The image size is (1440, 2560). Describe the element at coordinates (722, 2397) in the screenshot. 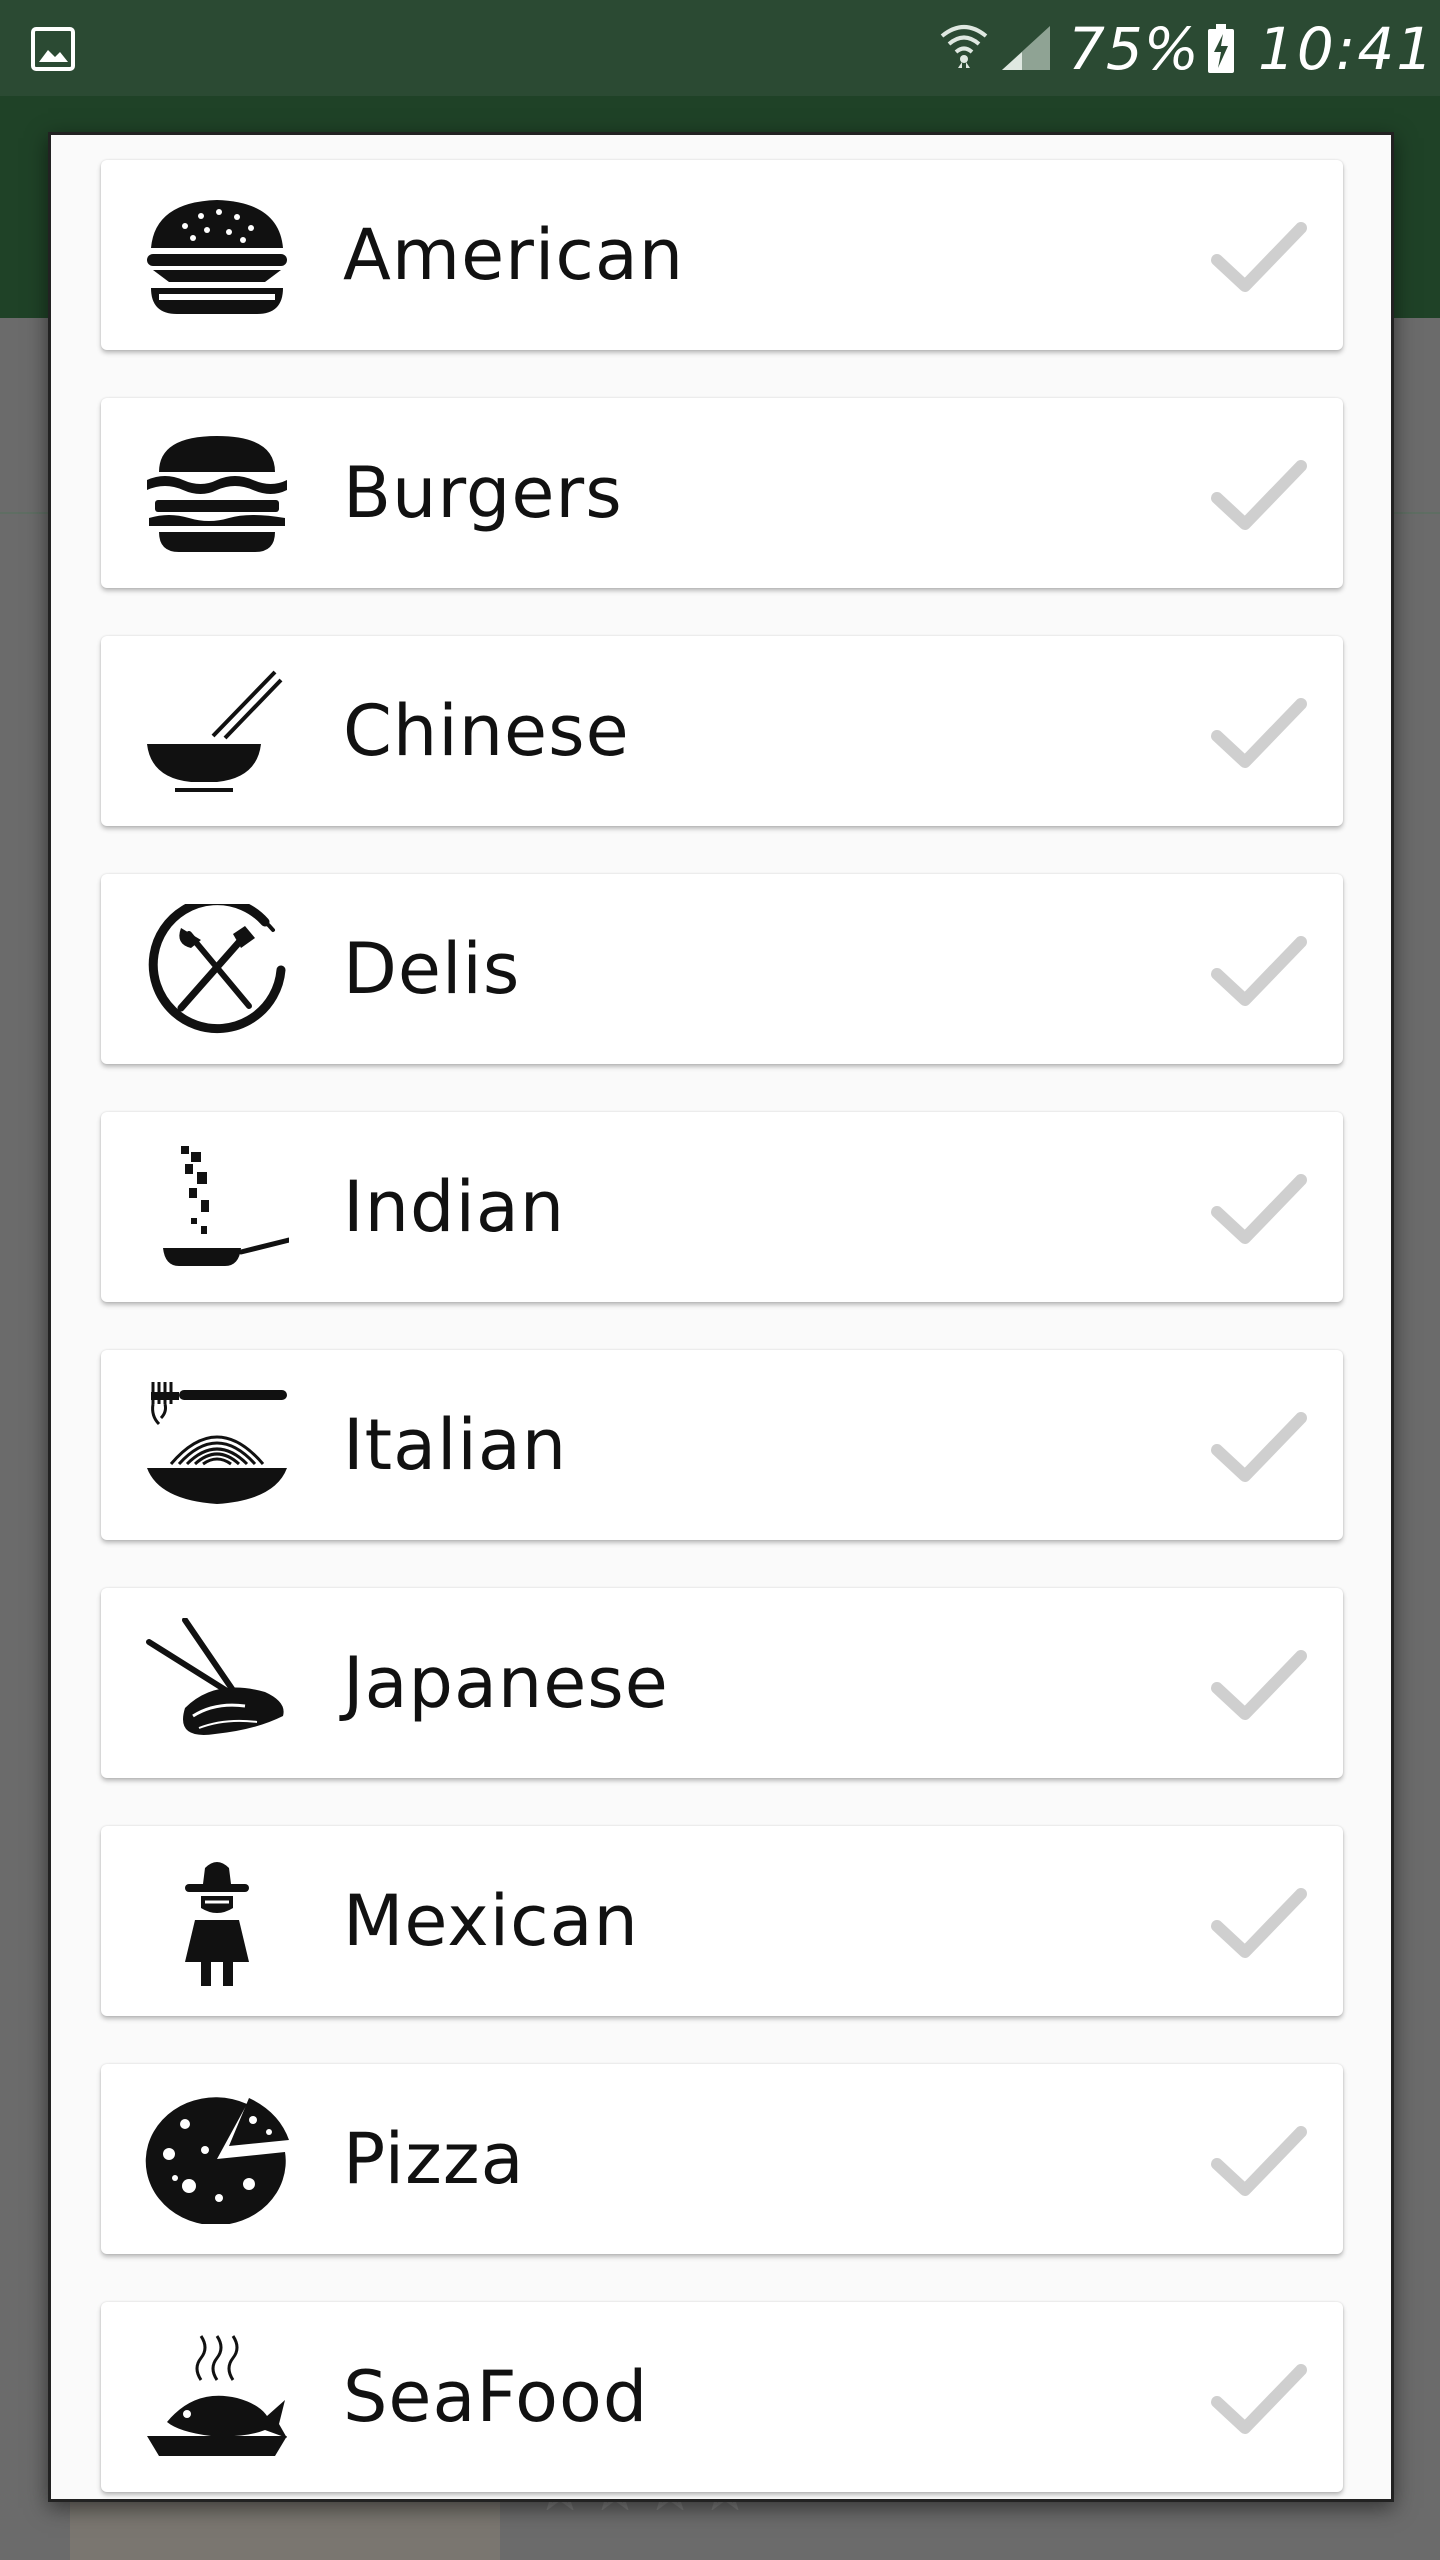

I see `cuisine-item-seafood: SeaFood` at that location.